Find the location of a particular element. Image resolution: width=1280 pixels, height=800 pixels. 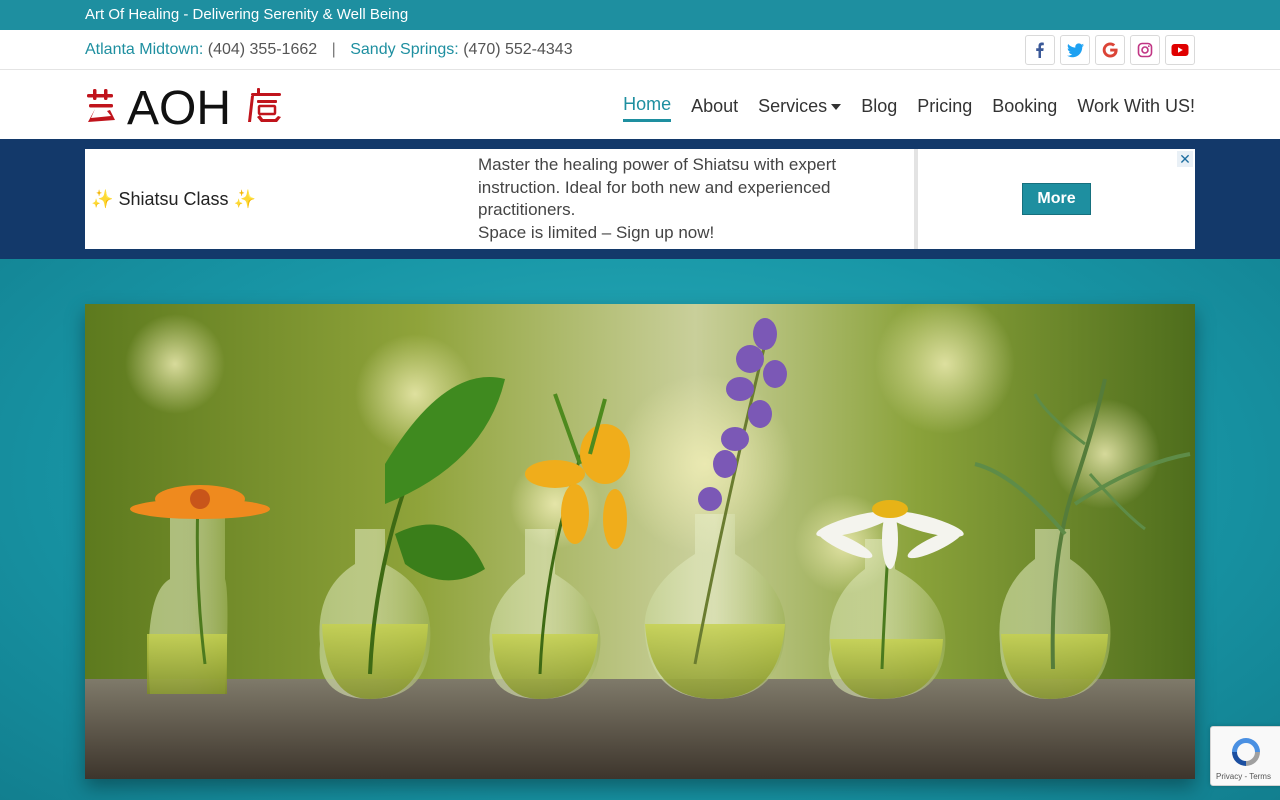

instagram-icon is located at coordinates (1145, 50).